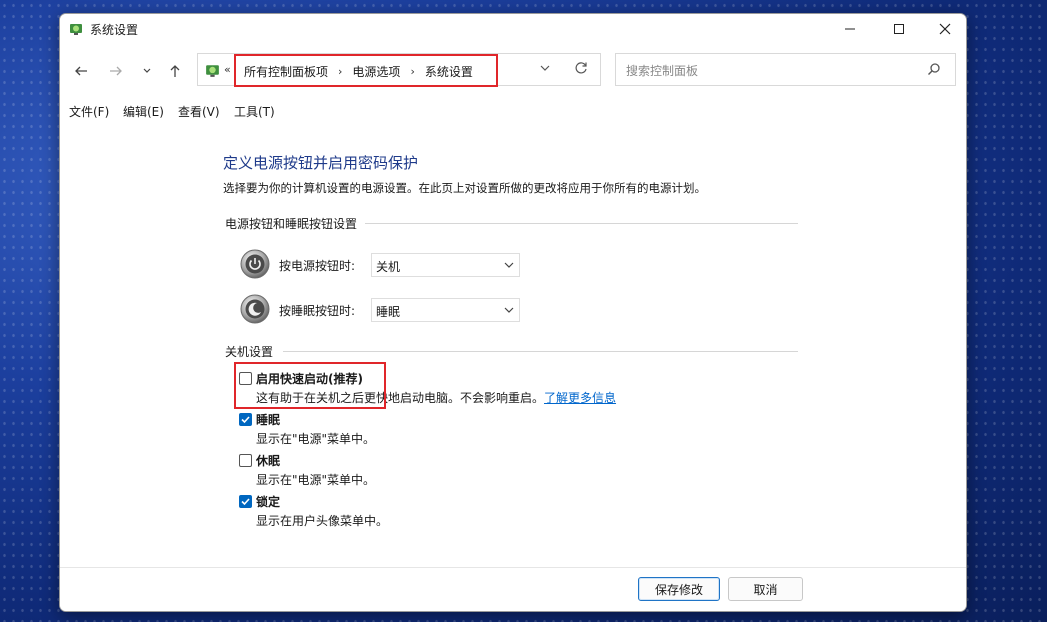 The image size is (1047, 622). Describe the element at coordinates (934, 69) in the screenshot. I see `search-icon` at that location.